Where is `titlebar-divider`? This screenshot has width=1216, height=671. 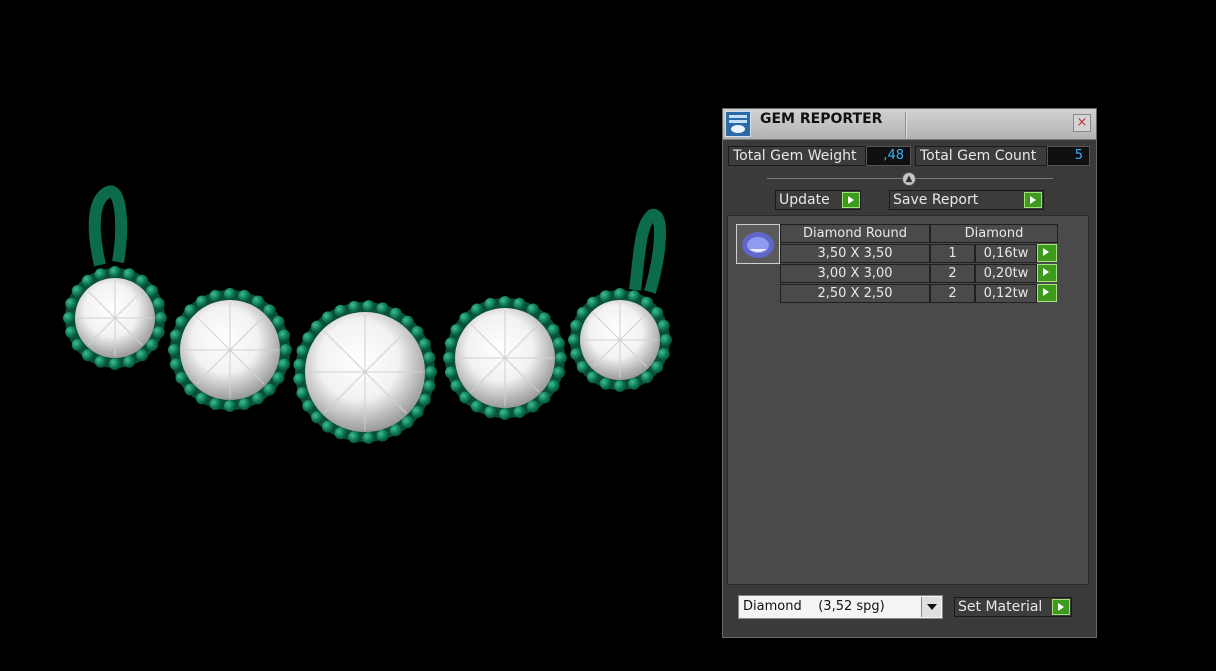
titlebar-divider is located at coordinates (906, 125).